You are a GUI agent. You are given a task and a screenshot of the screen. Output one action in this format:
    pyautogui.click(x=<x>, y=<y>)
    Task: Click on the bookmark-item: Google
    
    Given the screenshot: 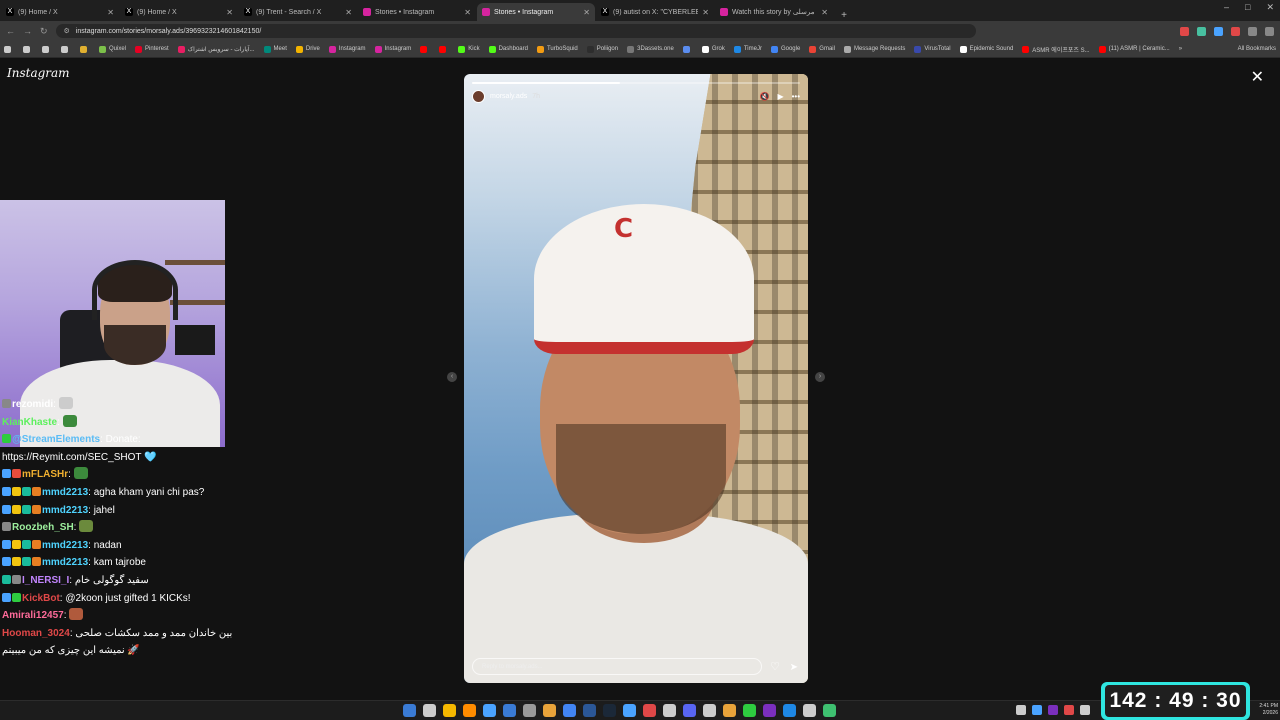 What is the action you would take?
    pyautogui.click(x=785, y=49)
    